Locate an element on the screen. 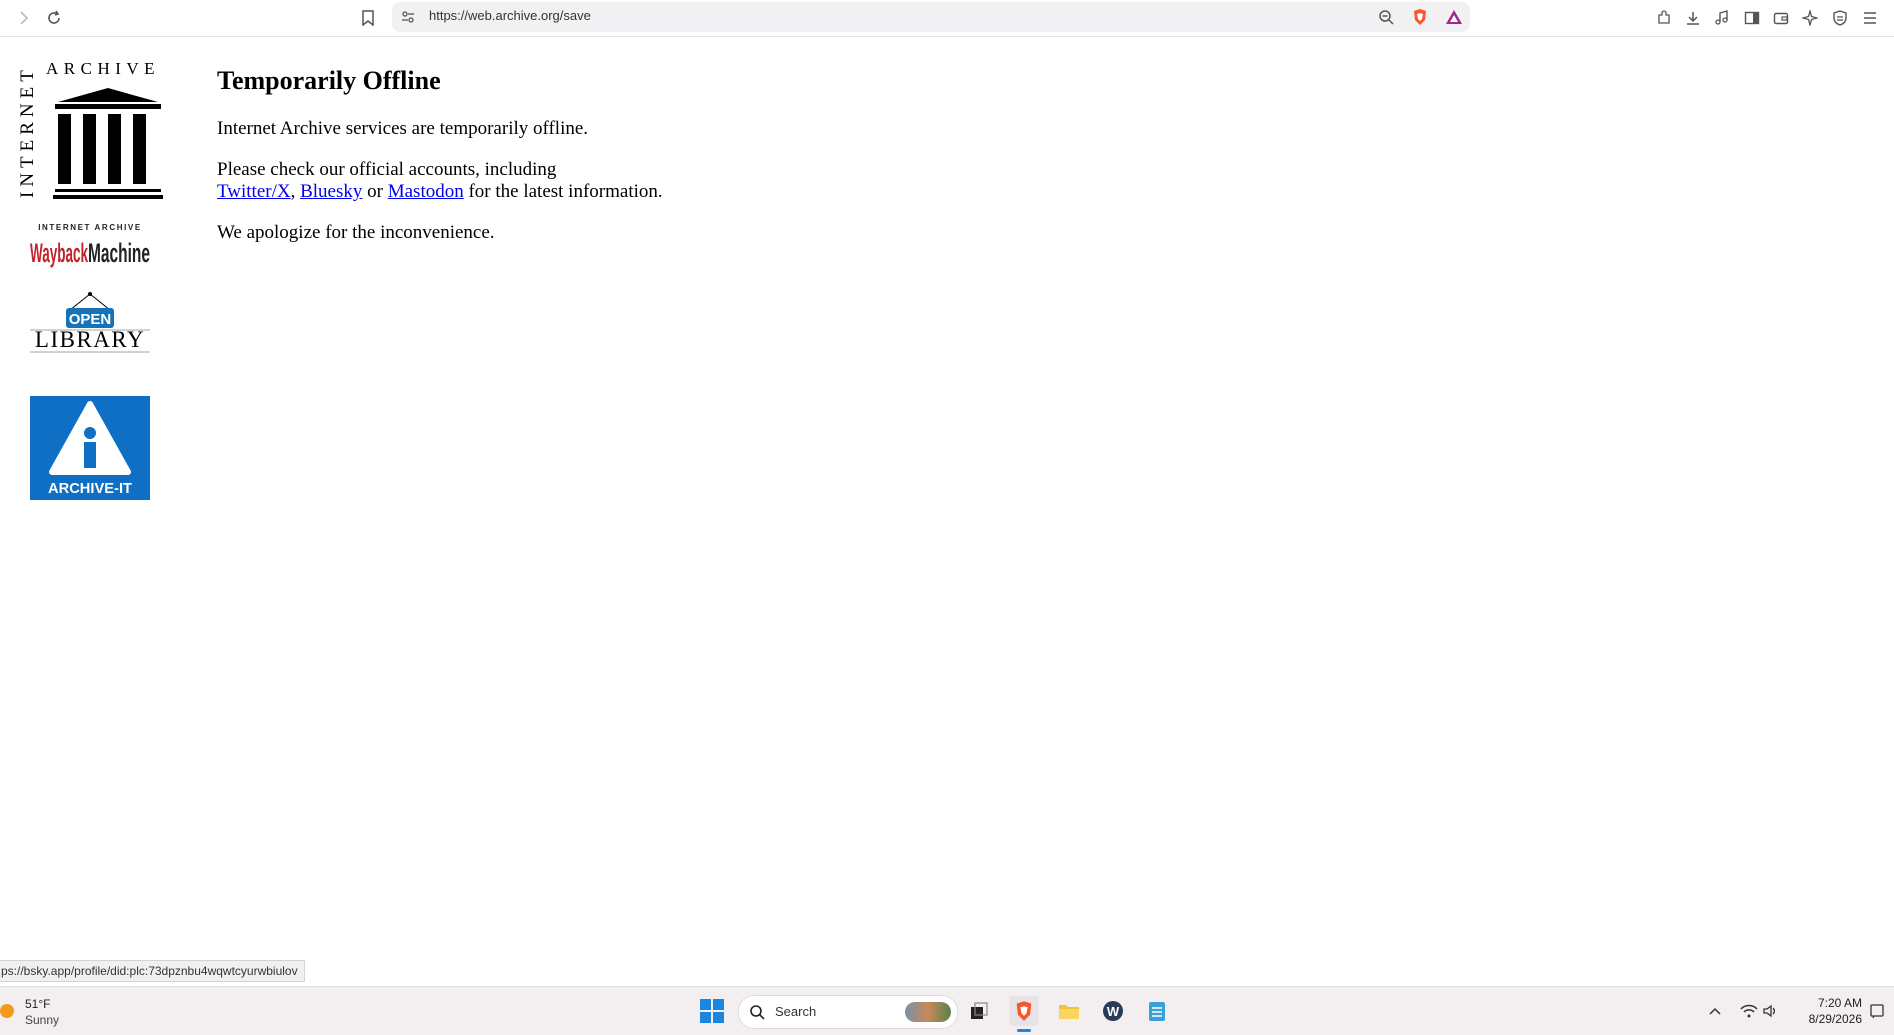 This screenshot has height=1035, width=1894. svg-text: W is located at coordinates (1113, 1011).